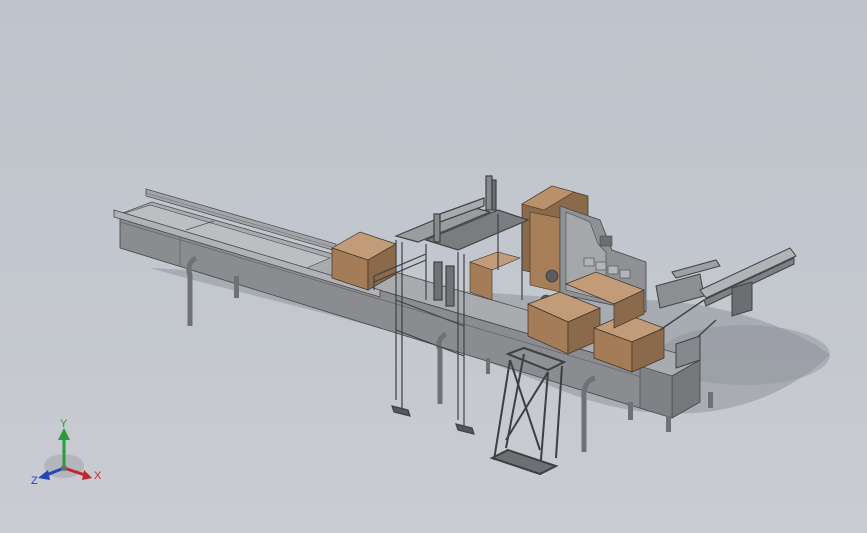 The image size is (867, 533). I want to click on y-axis-label: Y, so click(64, 424).